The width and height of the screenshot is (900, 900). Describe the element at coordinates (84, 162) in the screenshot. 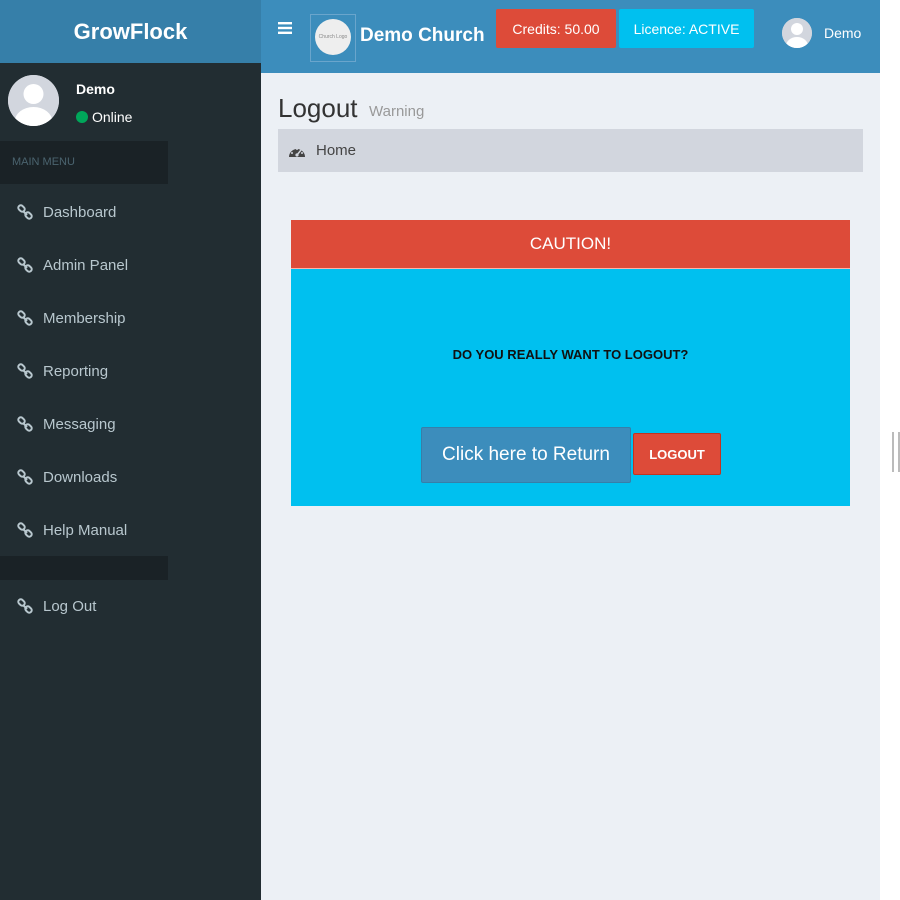

I see `main-menu-header: MAIN MENU` at that location.